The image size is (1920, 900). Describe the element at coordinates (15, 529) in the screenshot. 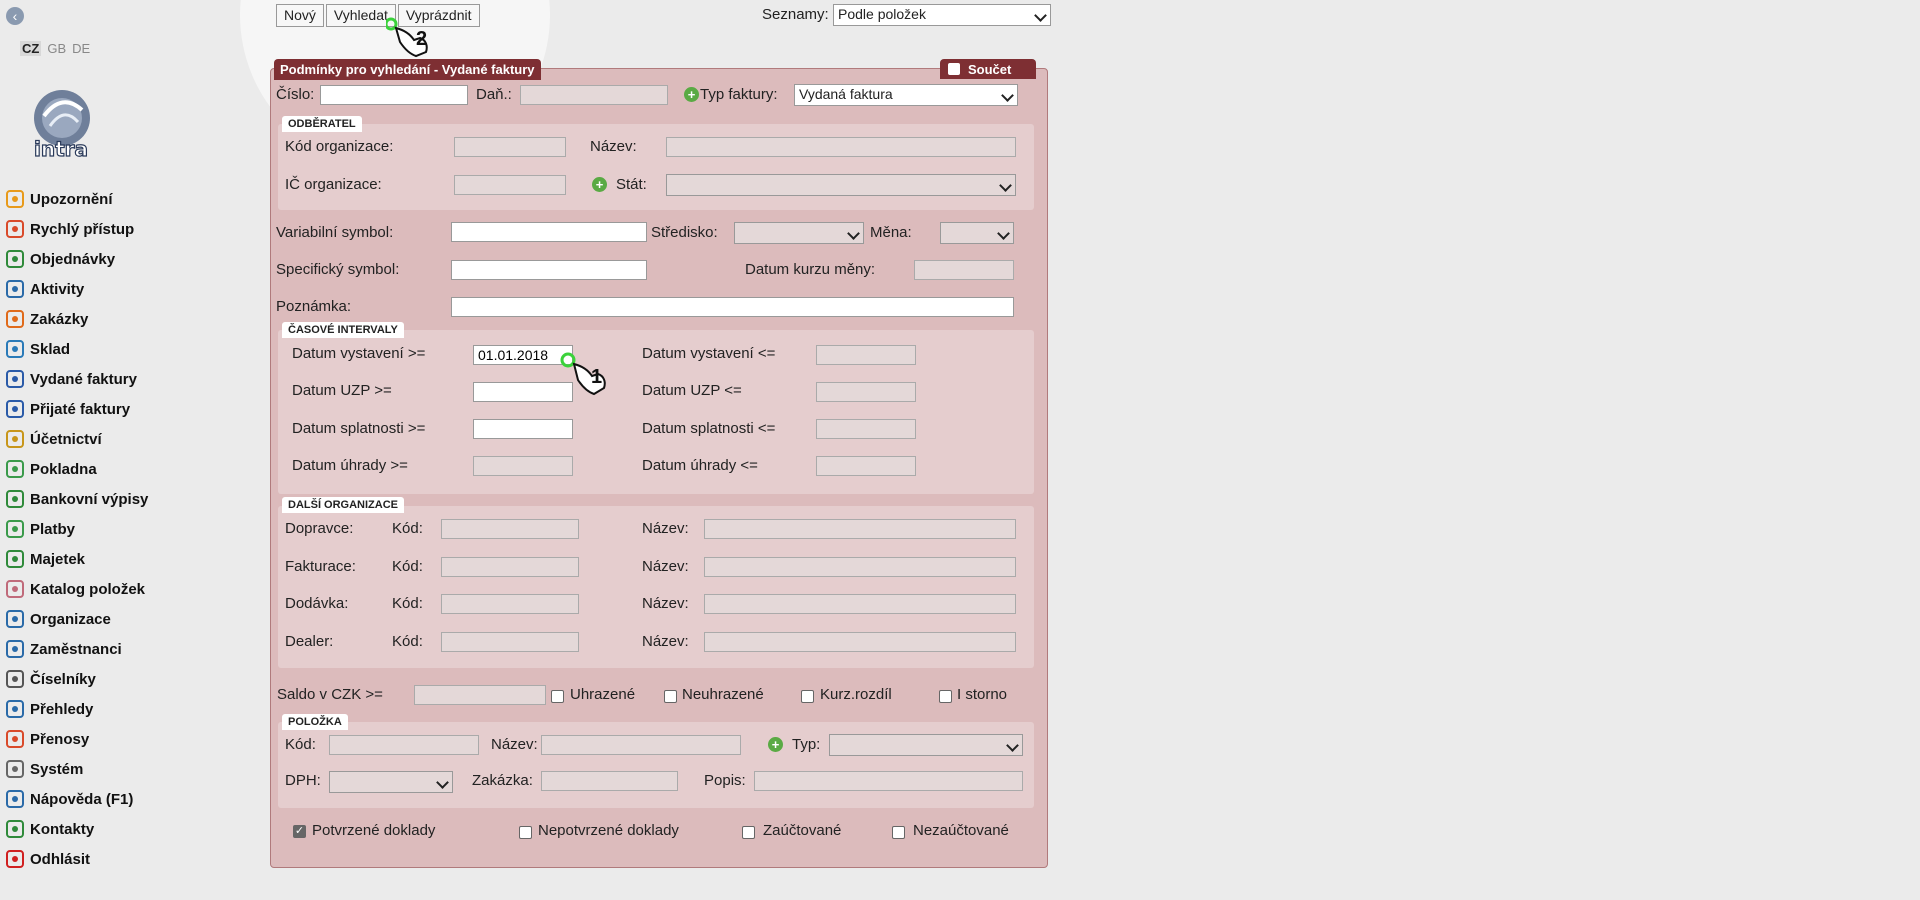

I see `payment-icon` at that location.